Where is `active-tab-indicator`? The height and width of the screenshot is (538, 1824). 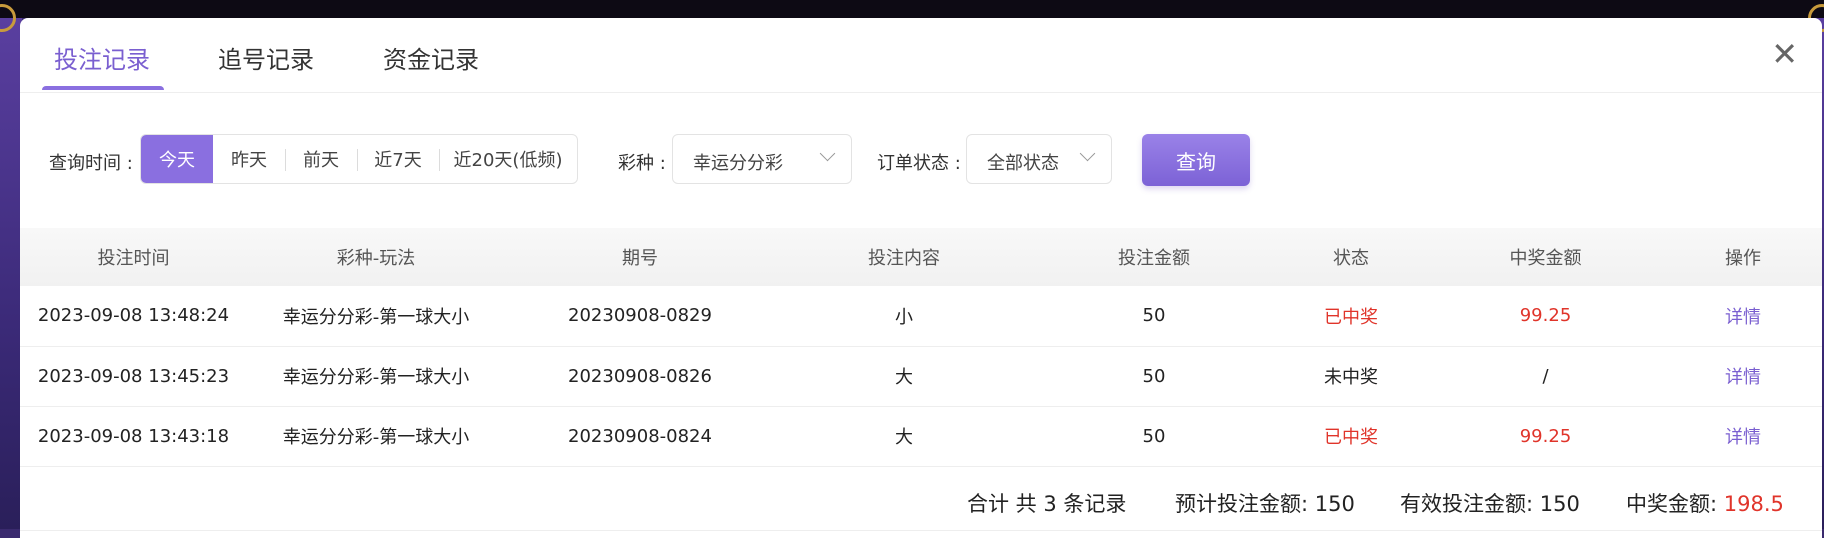 active-tab-indicator is located at coordinates (103, 88).